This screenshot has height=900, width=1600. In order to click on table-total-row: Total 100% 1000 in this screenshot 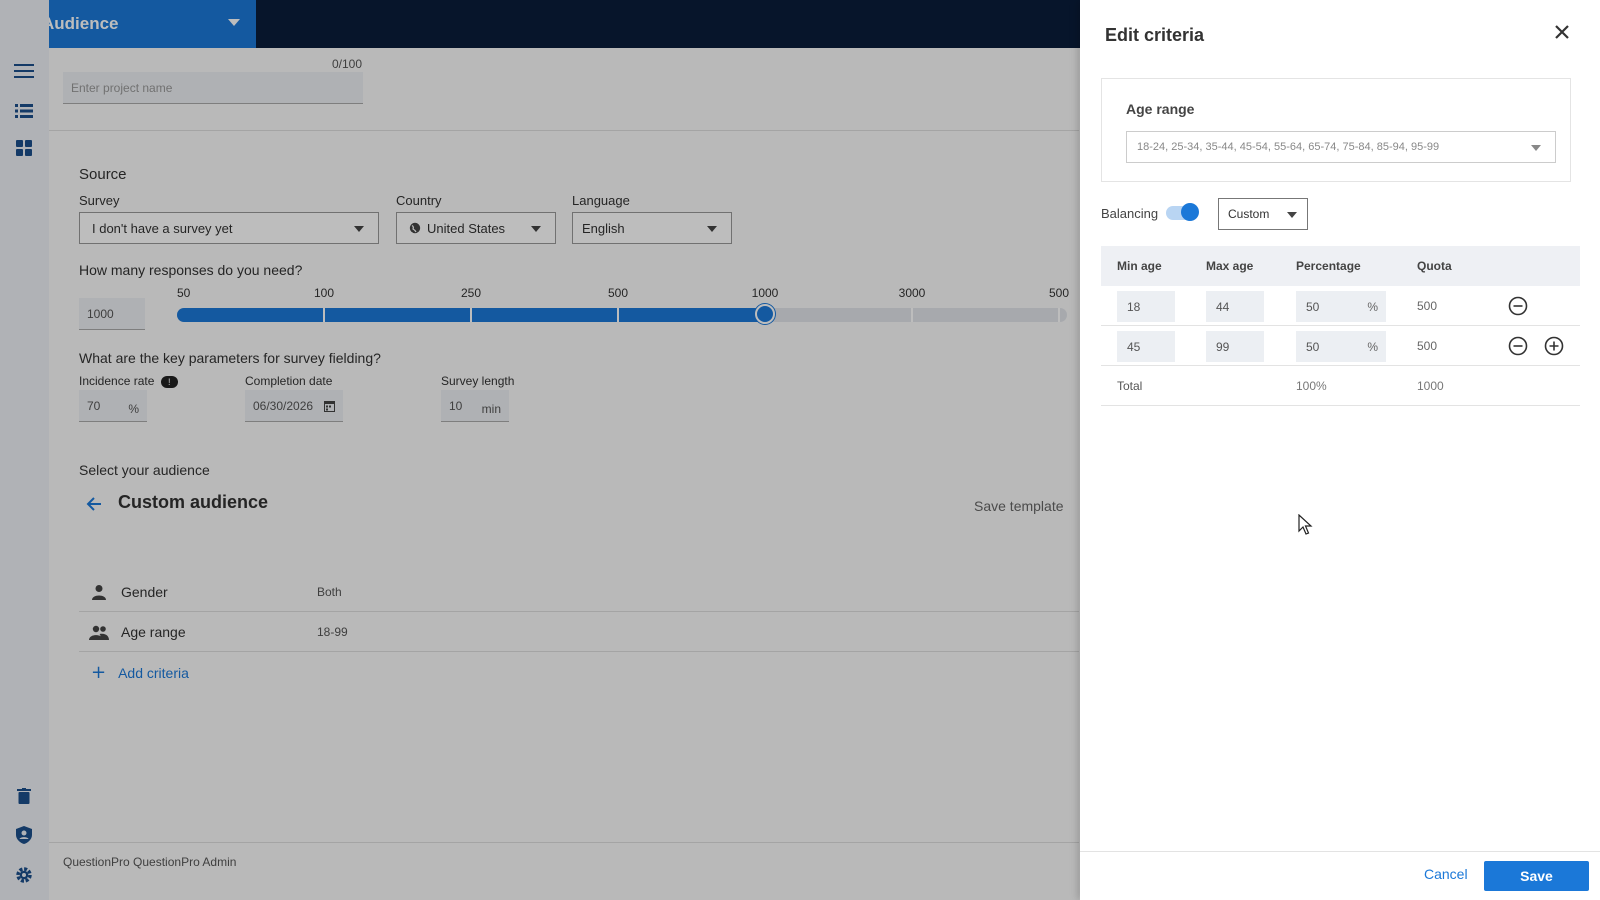, I will do `click(1340, 386)`.